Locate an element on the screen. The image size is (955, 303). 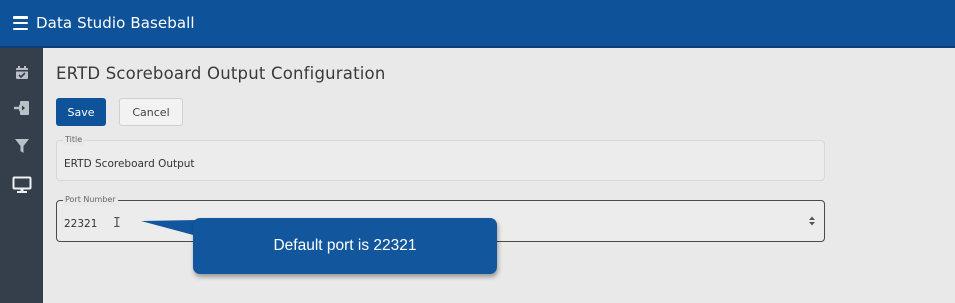
sidebar-item-schedule is located at coordinates (21, 73).